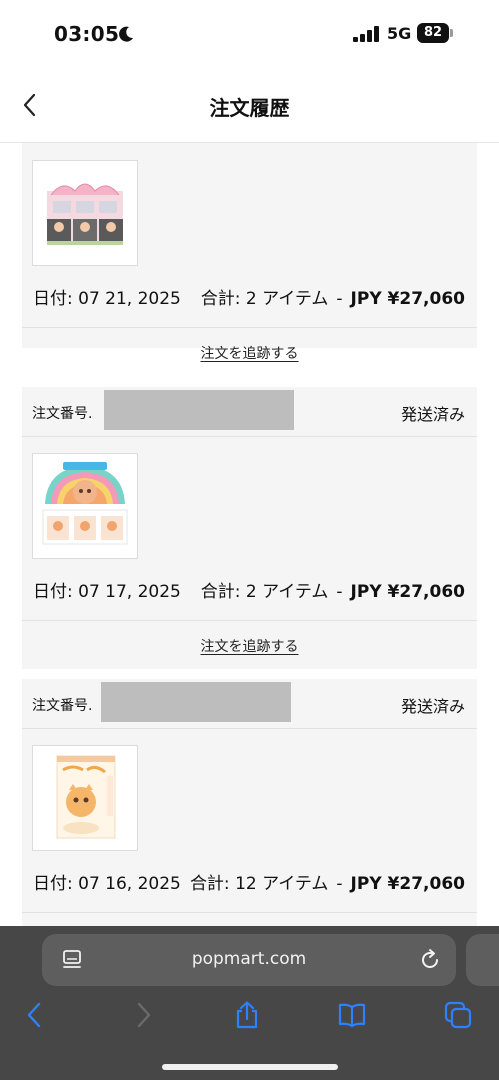  Describe the element at coordinates (107, 592) in the screenshot. I see `order-date: 日付: 07 17, 2025` at that location.